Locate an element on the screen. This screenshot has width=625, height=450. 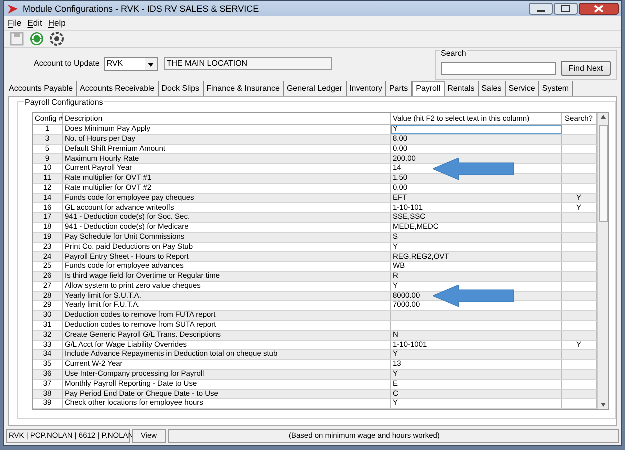
menu-item: Help is located at coordinates (57, 23).